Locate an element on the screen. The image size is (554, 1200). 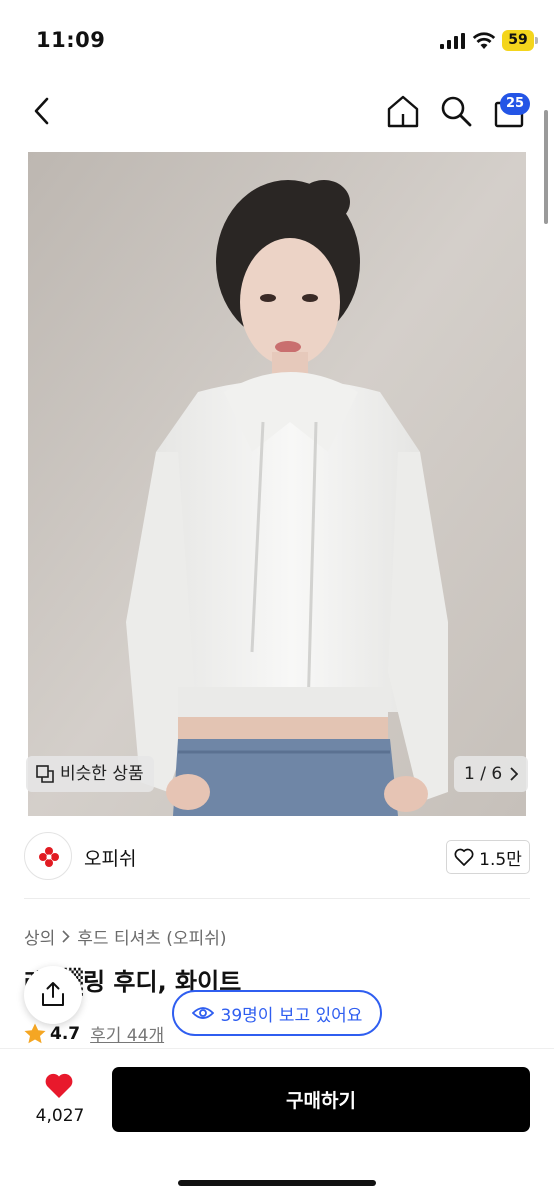
status-bar: 11:09 59 is located at coordinates (277, 40).